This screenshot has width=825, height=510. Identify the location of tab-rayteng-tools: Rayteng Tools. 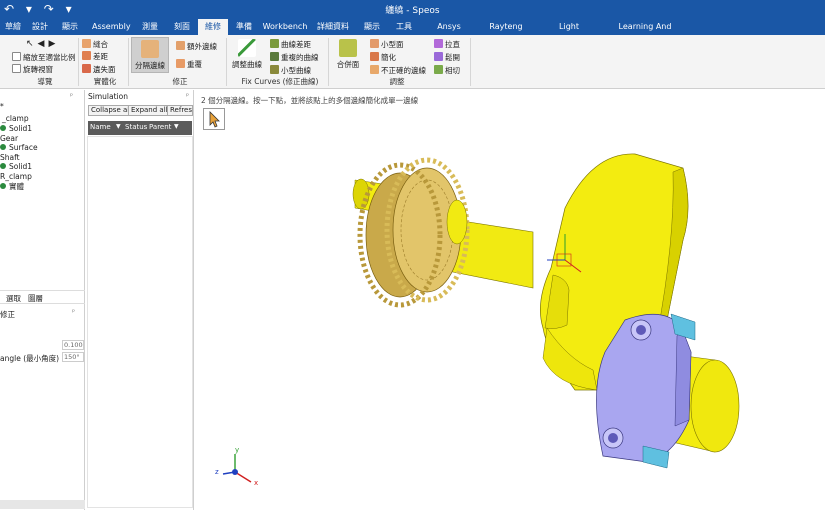
(506, 33).